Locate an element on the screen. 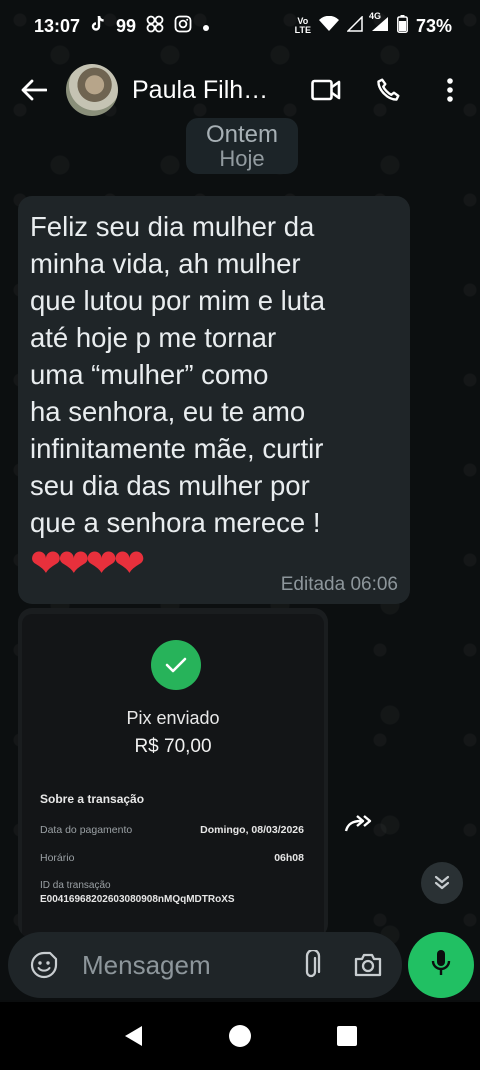  receipt-row: Data do pagamento Domingo, 08/03/2026 is located at coordinates (172, 830).